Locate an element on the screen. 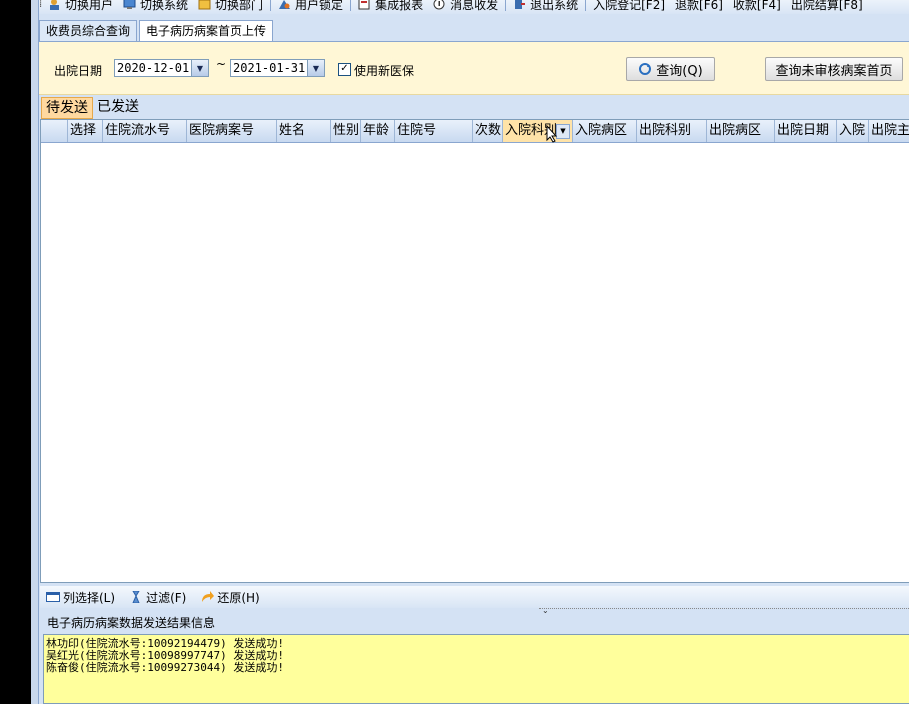 This screenshot has height=704, width=909. date-from-picker: 2020-12-01 ▼ is located at coordinates (161, 68).